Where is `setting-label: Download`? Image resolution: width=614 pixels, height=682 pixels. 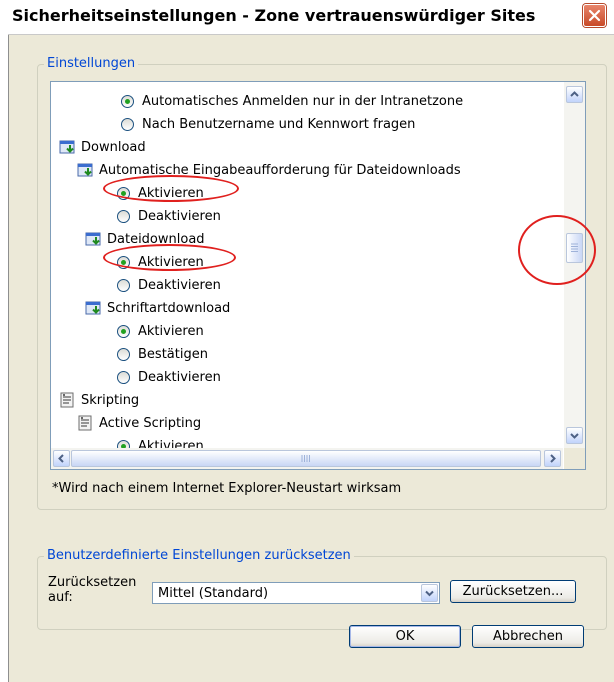 setting-label: Download is located at coordinates (113, 147).